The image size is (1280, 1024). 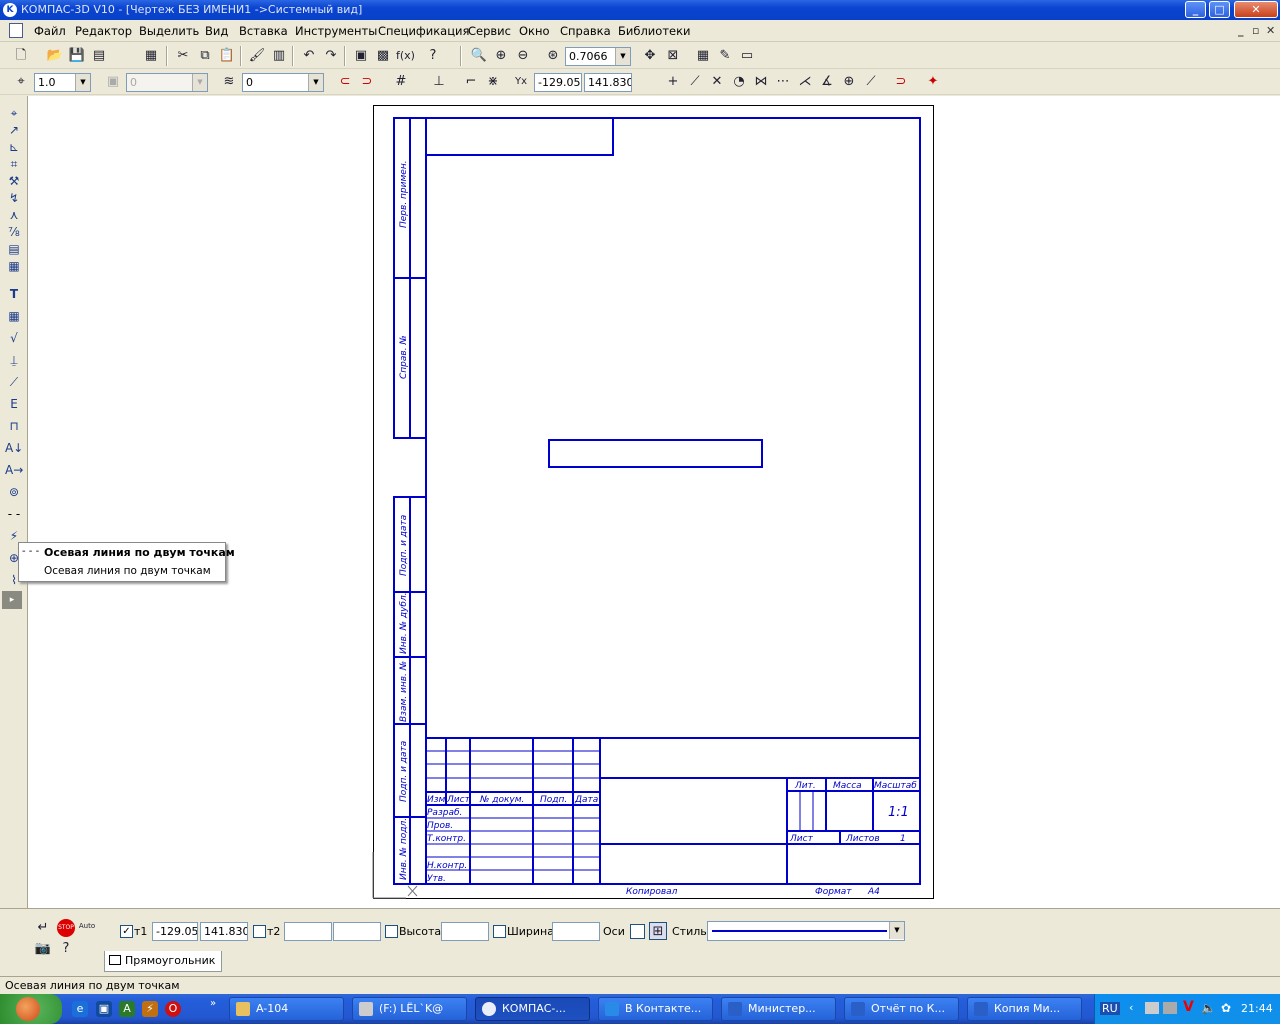 What do you see at coordinates (14, 382) in the screenshot?
I see `leader-icon: ⟋` at bounding box center [14, 382].